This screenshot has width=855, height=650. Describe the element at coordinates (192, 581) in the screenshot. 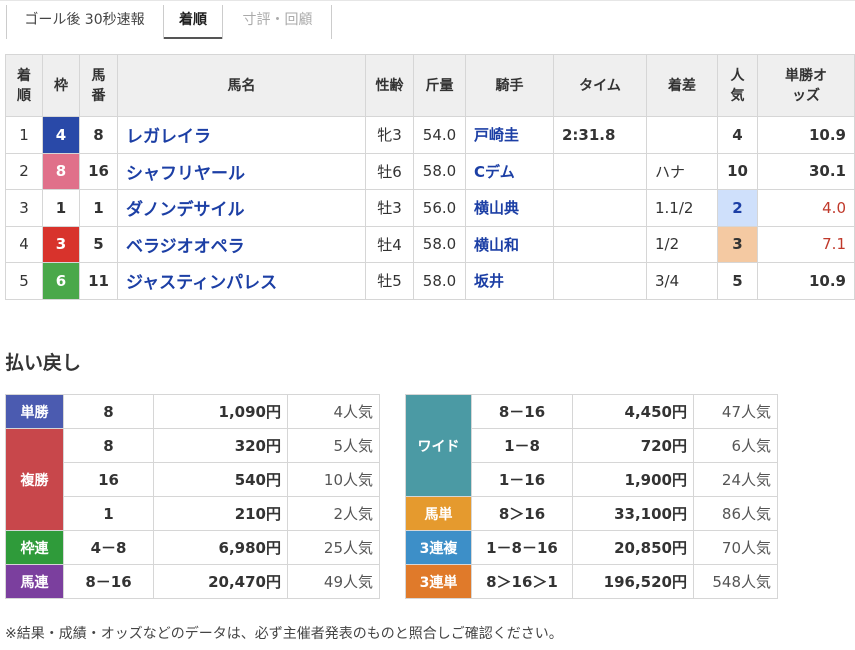

I see `payout-row-umaren: 馬連 8－16 20,470円 49人気` at that location.